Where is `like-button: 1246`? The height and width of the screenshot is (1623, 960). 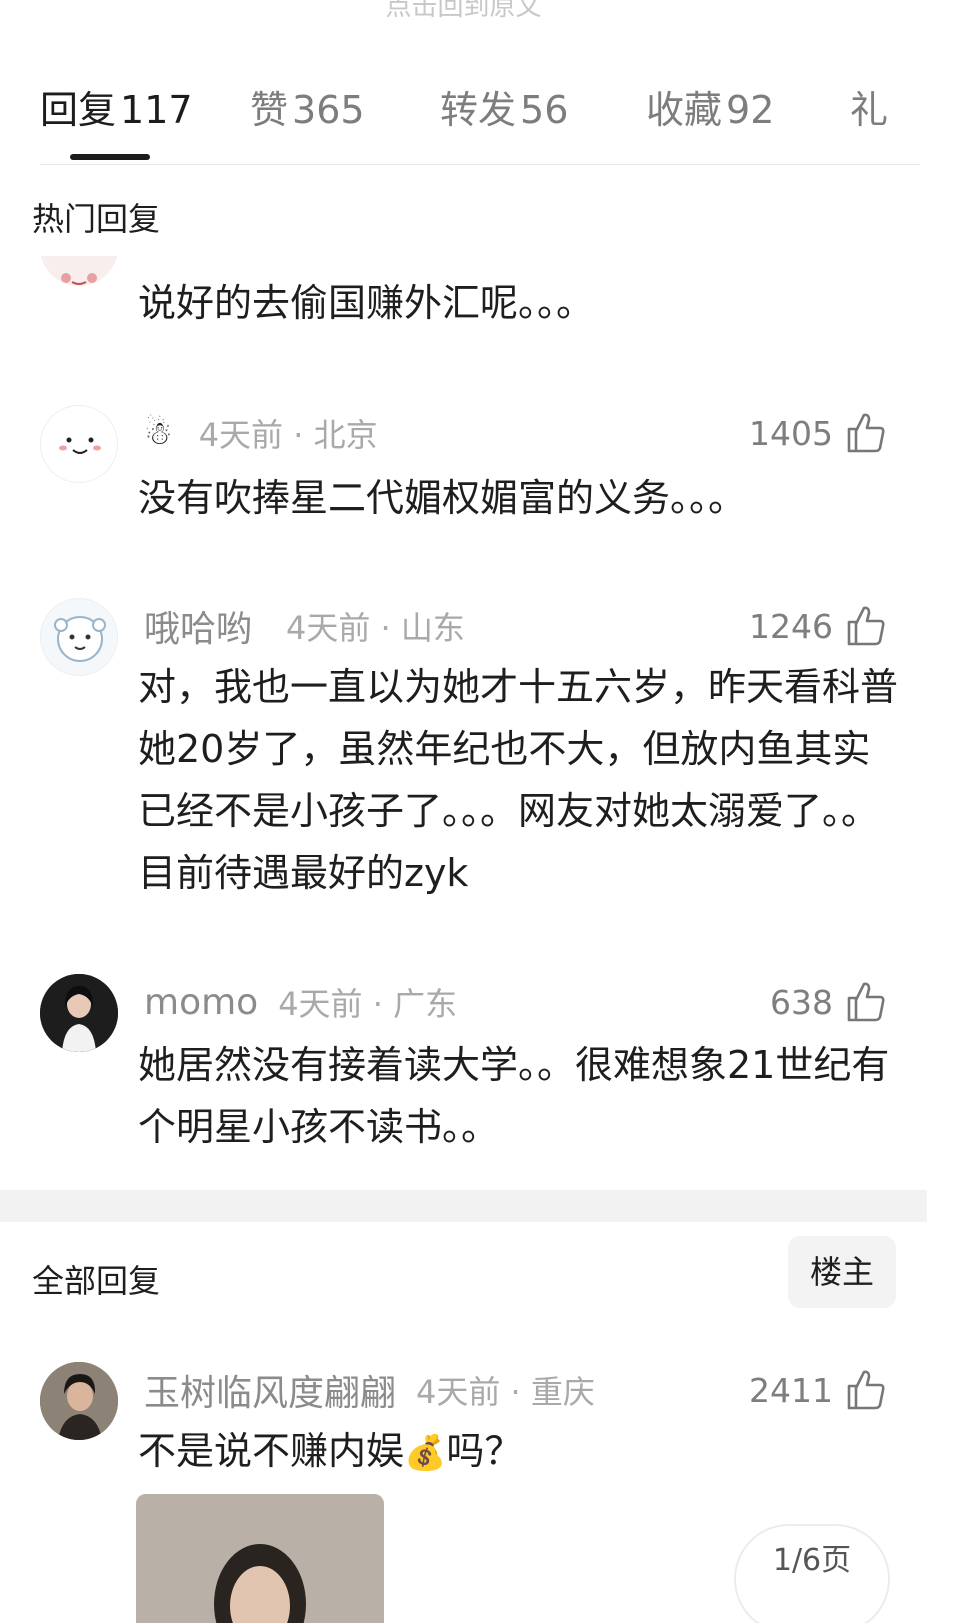
like-button: 1246 is located at coordinates (818, 626).